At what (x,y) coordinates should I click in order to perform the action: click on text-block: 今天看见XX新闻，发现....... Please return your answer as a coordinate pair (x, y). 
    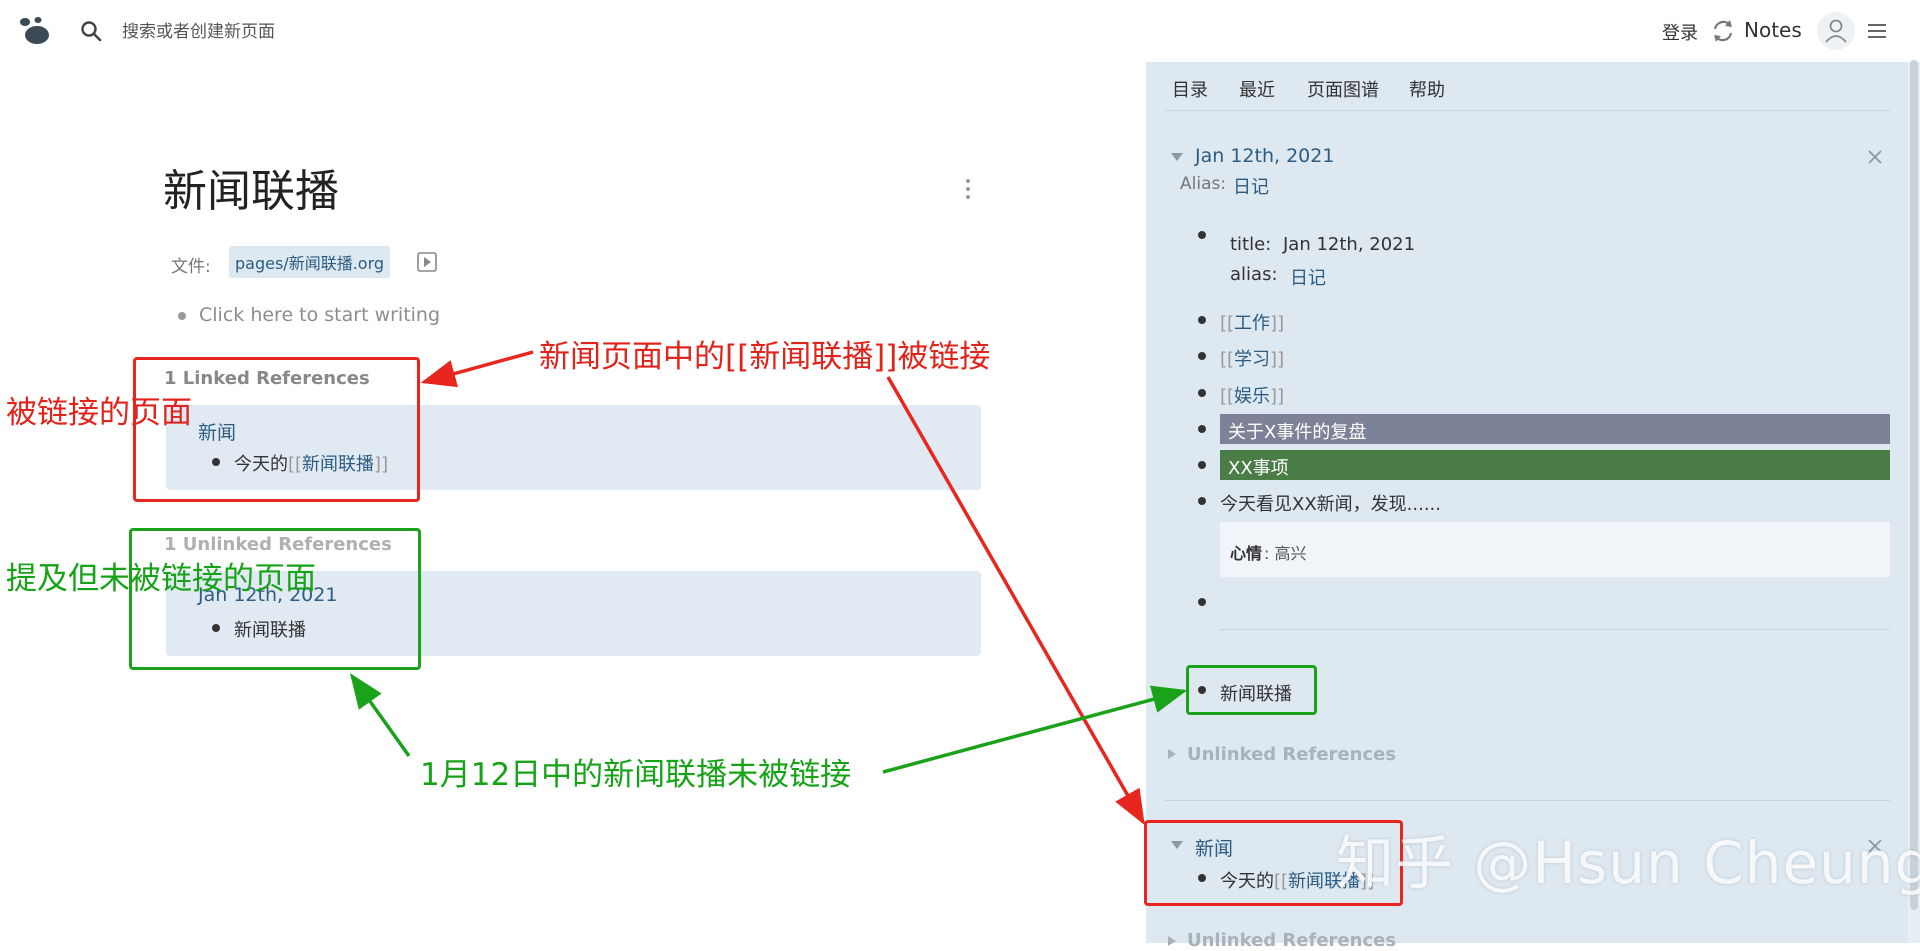
    Looking at the image, I should click on (1330, 503).